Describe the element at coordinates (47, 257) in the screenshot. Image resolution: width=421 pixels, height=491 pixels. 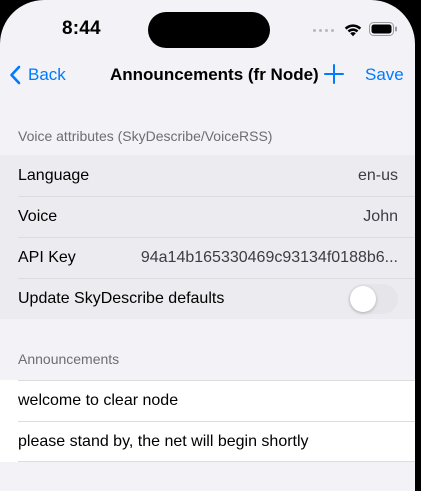
I see `api-key-label: API Key` at that location.